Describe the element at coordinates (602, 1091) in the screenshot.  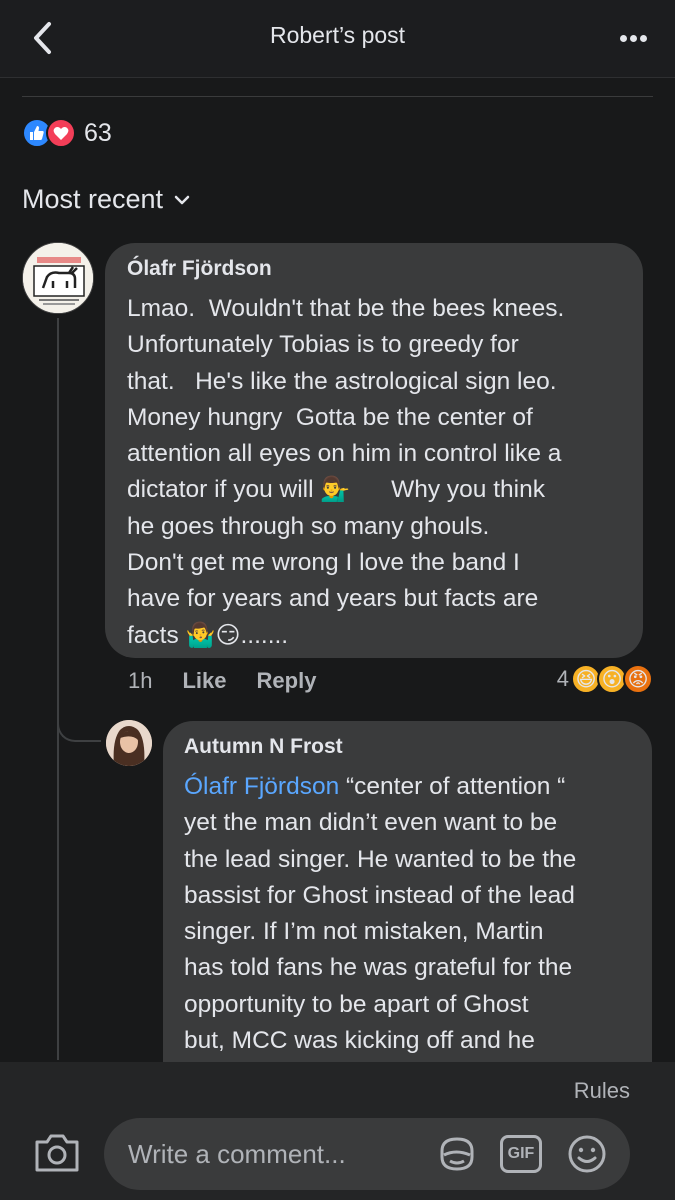
I see `rules-link: Rules` at that location.